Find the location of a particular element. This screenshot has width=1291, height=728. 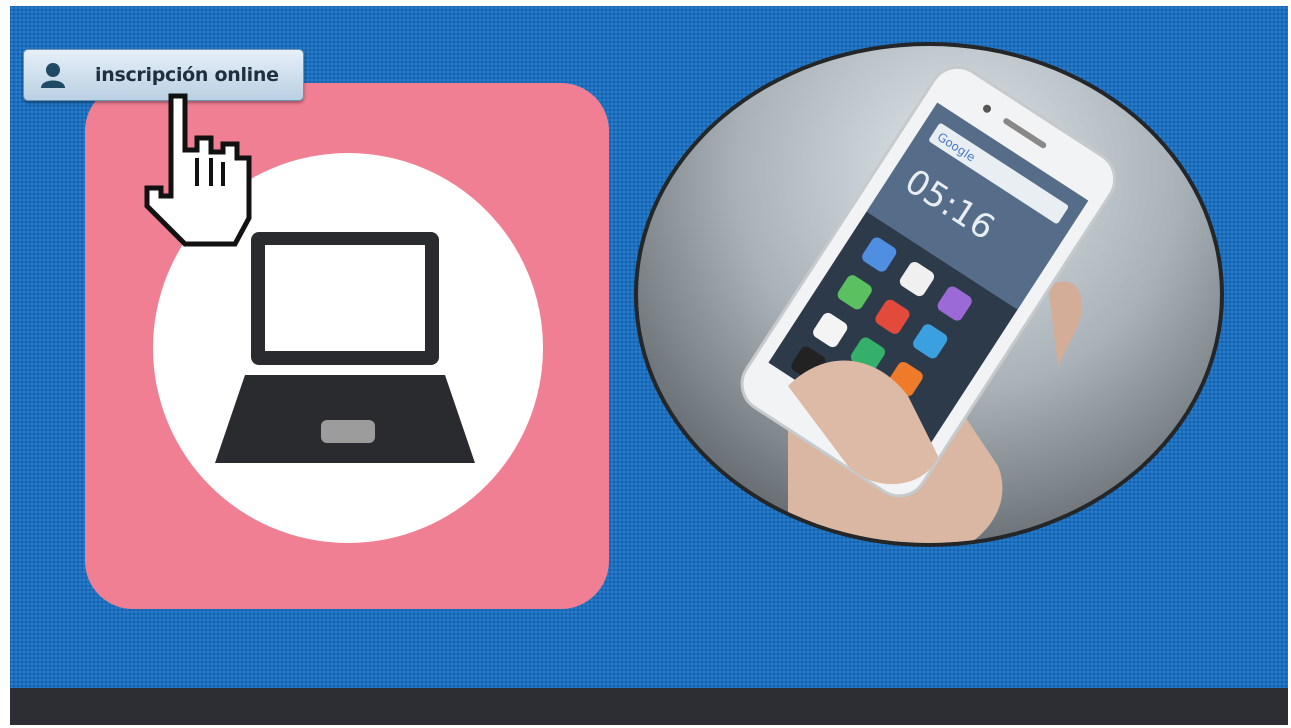

bottom-bar is located at coordinates (649, 706).